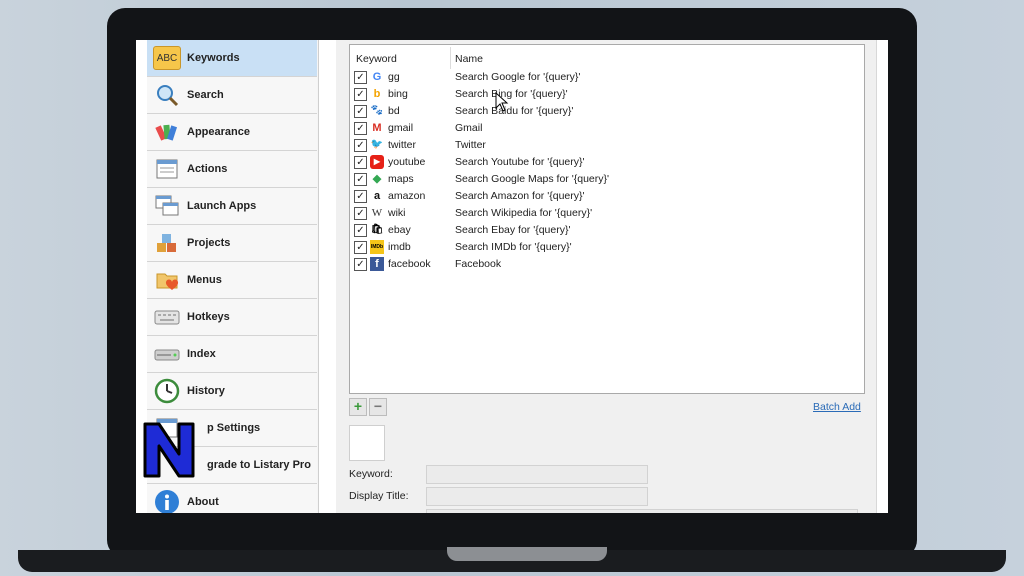 This screenshot has width=1024, height=576. Describe the element at coordinates (377, 247) in the screenshot. I see `imdb-icon: IMDb` at that location.